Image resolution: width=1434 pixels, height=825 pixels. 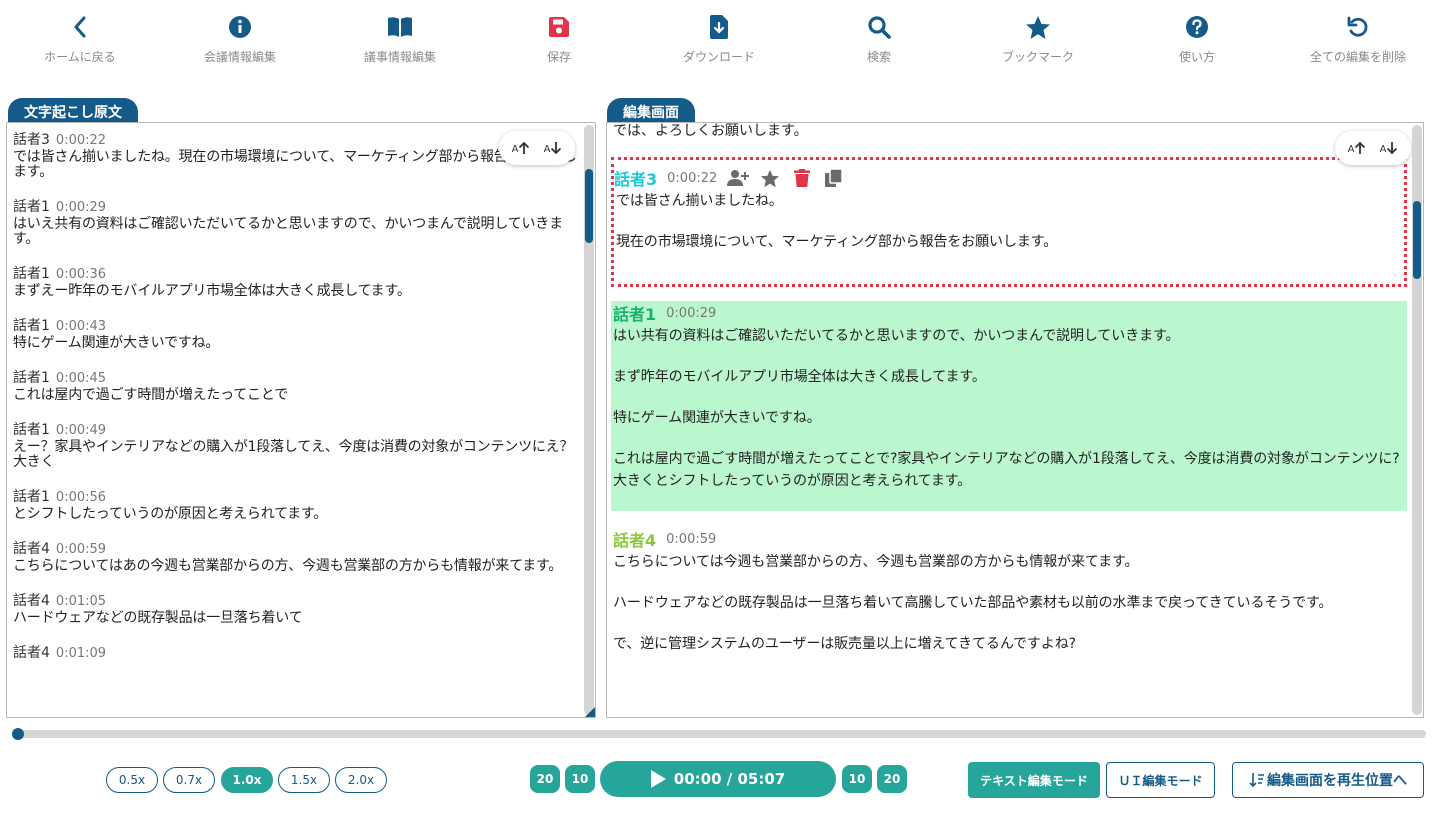 I want to click on utterance-paragraph: 現在の市場環境について、マーケティング部から報告をお願いします。, so click(x=1010, y=242).